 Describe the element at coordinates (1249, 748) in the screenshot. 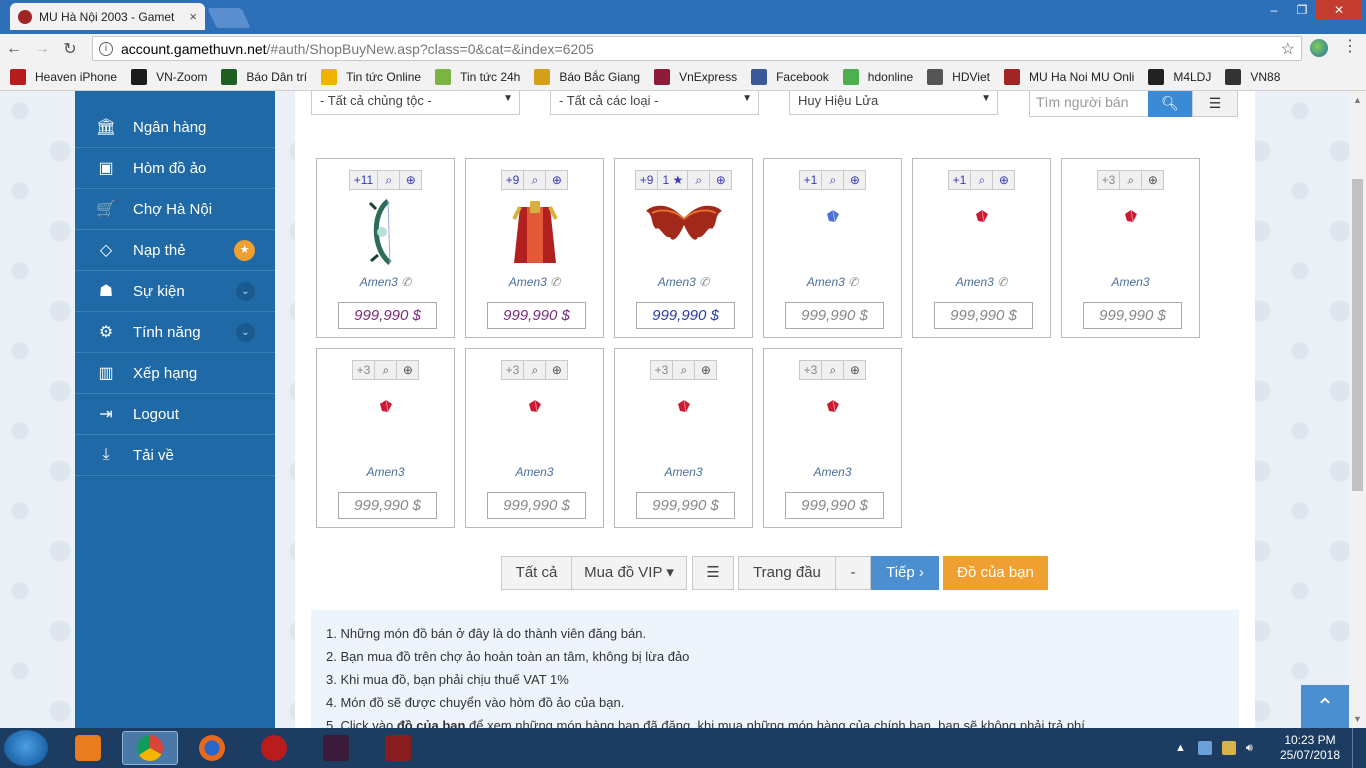

I see `volume-icon: 🔊︎` at that location.